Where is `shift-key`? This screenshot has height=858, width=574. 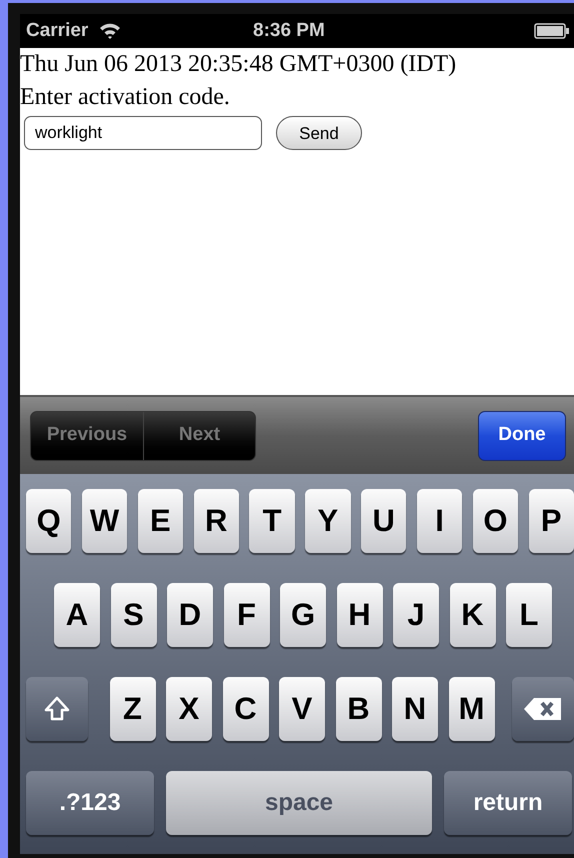
shift-key is located at coordinates (57, 709).